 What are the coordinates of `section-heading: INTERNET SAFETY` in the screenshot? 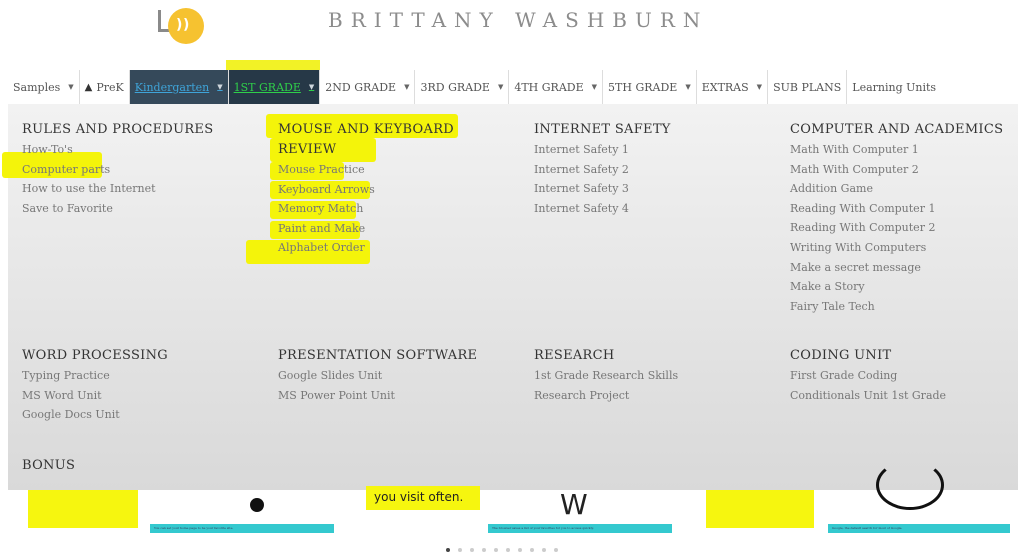 It's located at (602, 129).